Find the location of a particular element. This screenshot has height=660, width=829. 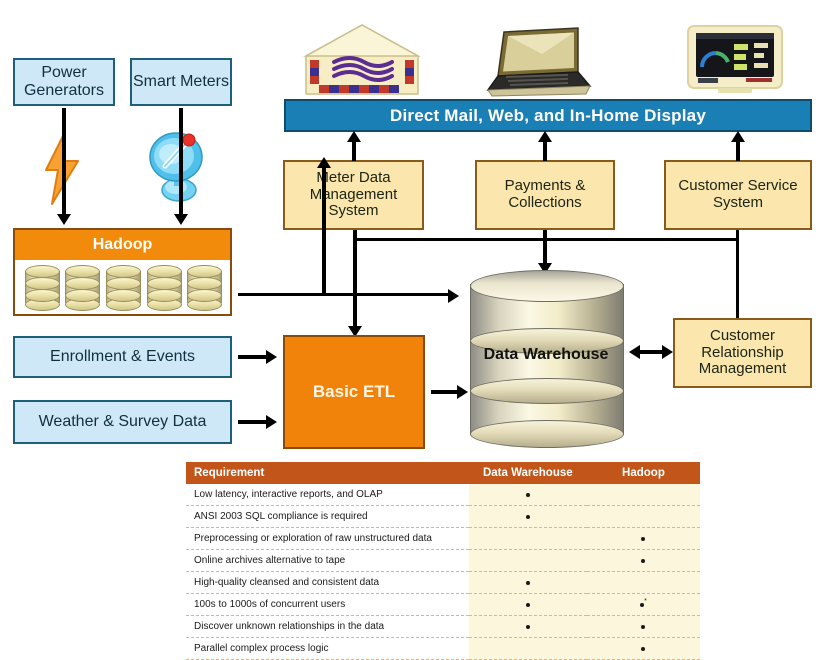

output-channels-banner: Direct Mail, Web, and In-Home Display is located at coordinates (548, 115).